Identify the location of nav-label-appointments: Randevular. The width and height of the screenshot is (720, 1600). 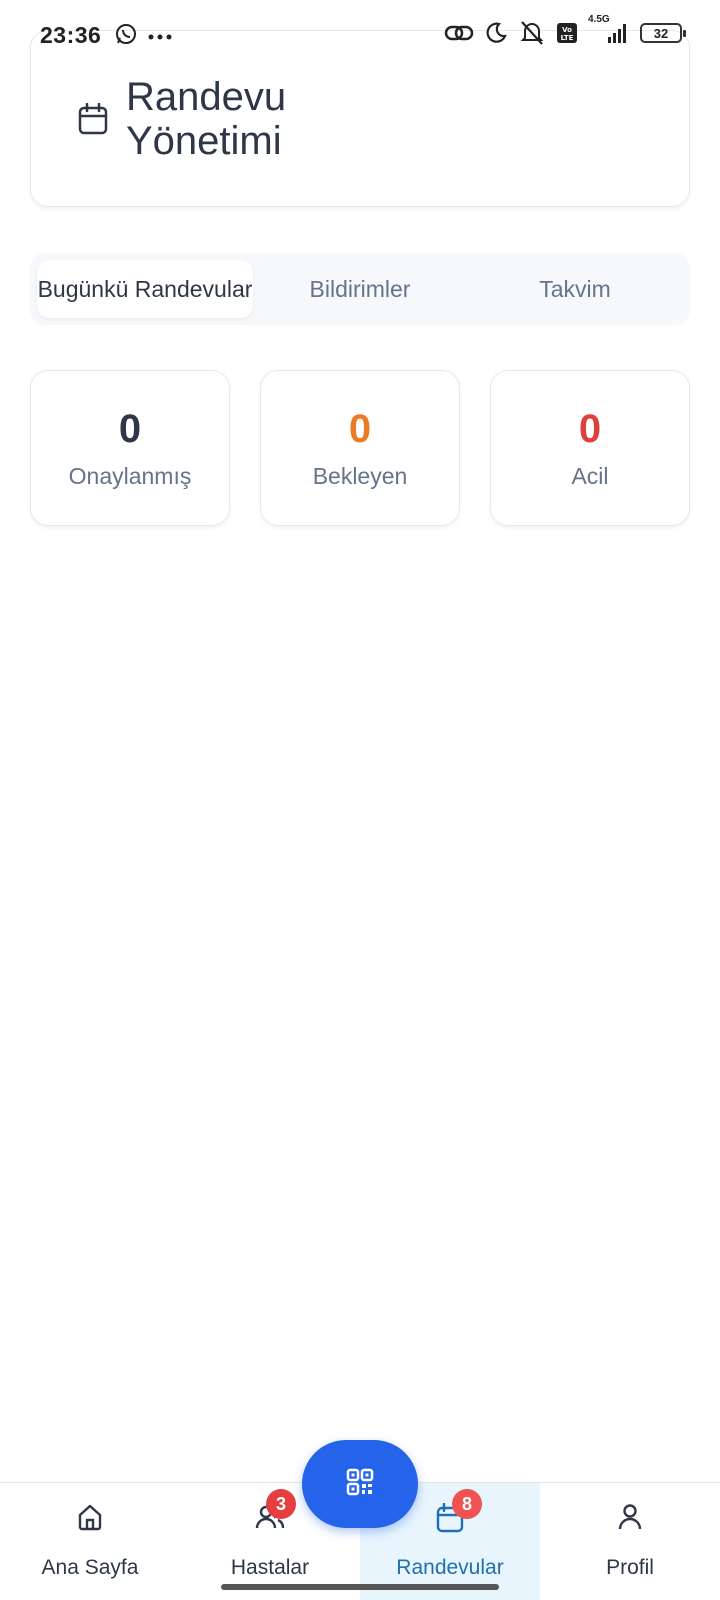
(450, 1567).